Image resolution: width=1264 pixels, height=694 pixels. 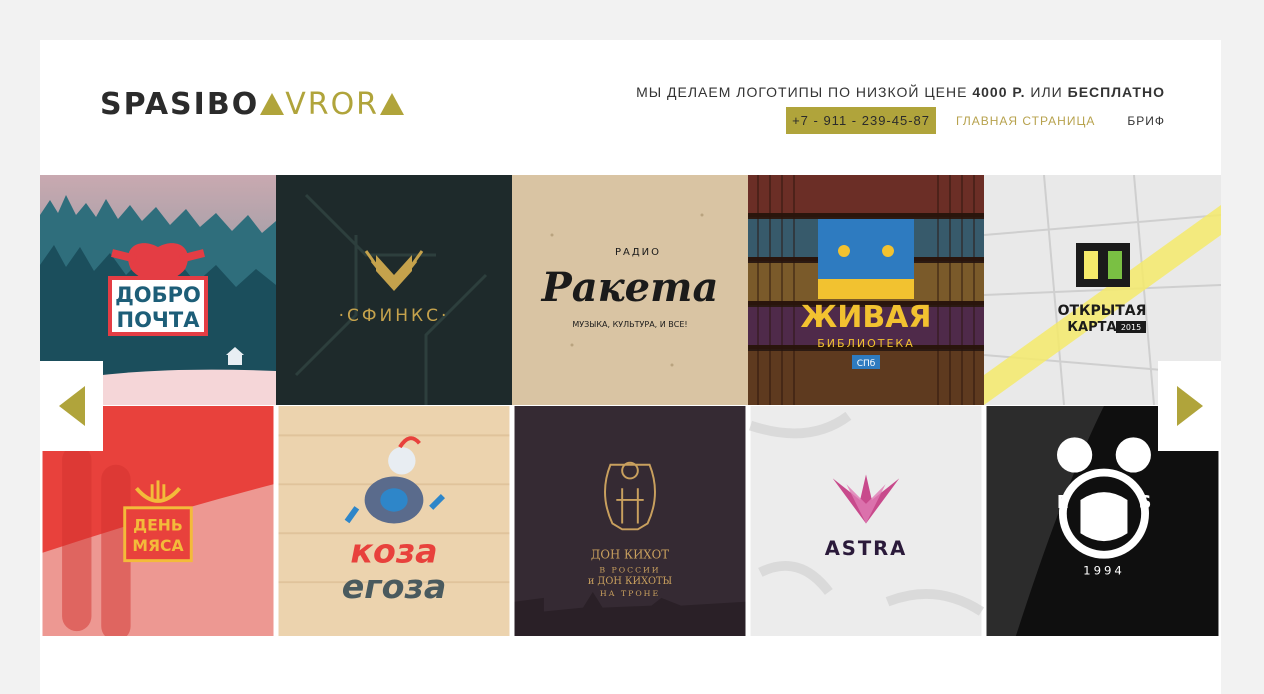 I want to click on es-letter-left: E, so click(x=1063, y=503).